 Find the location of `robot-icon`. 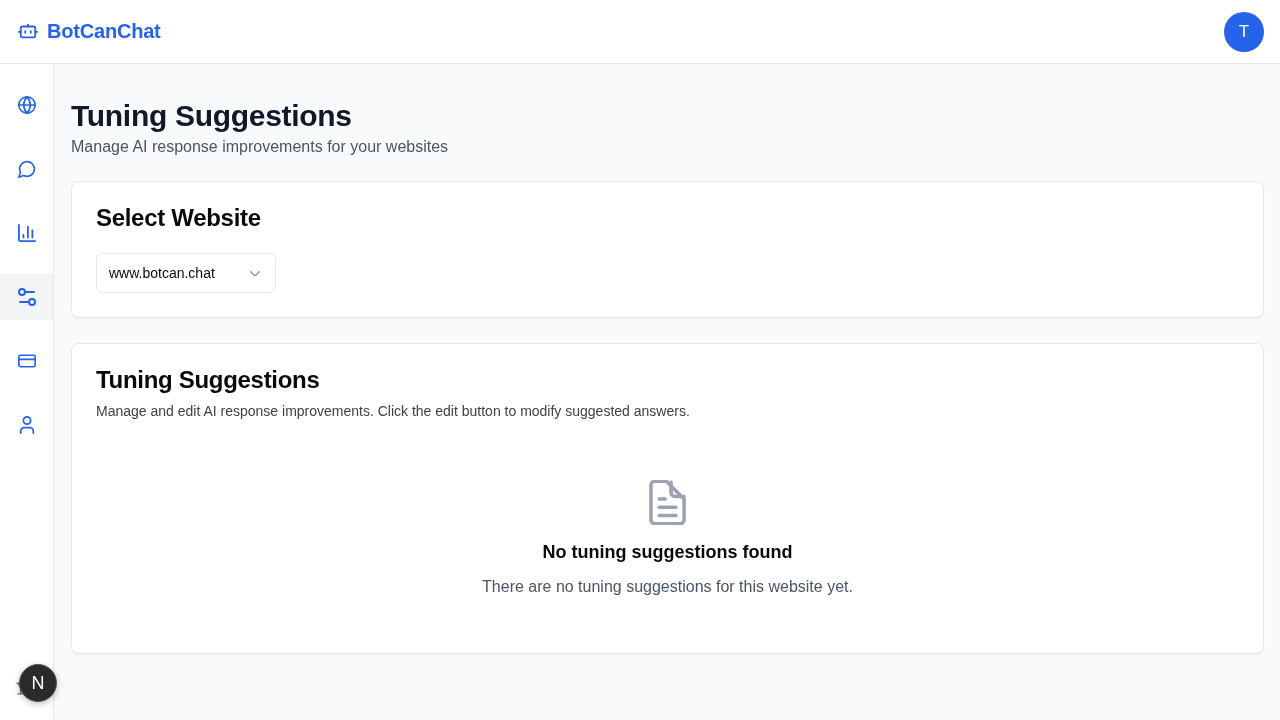

robot-icon is located at coordinates (28, 31).